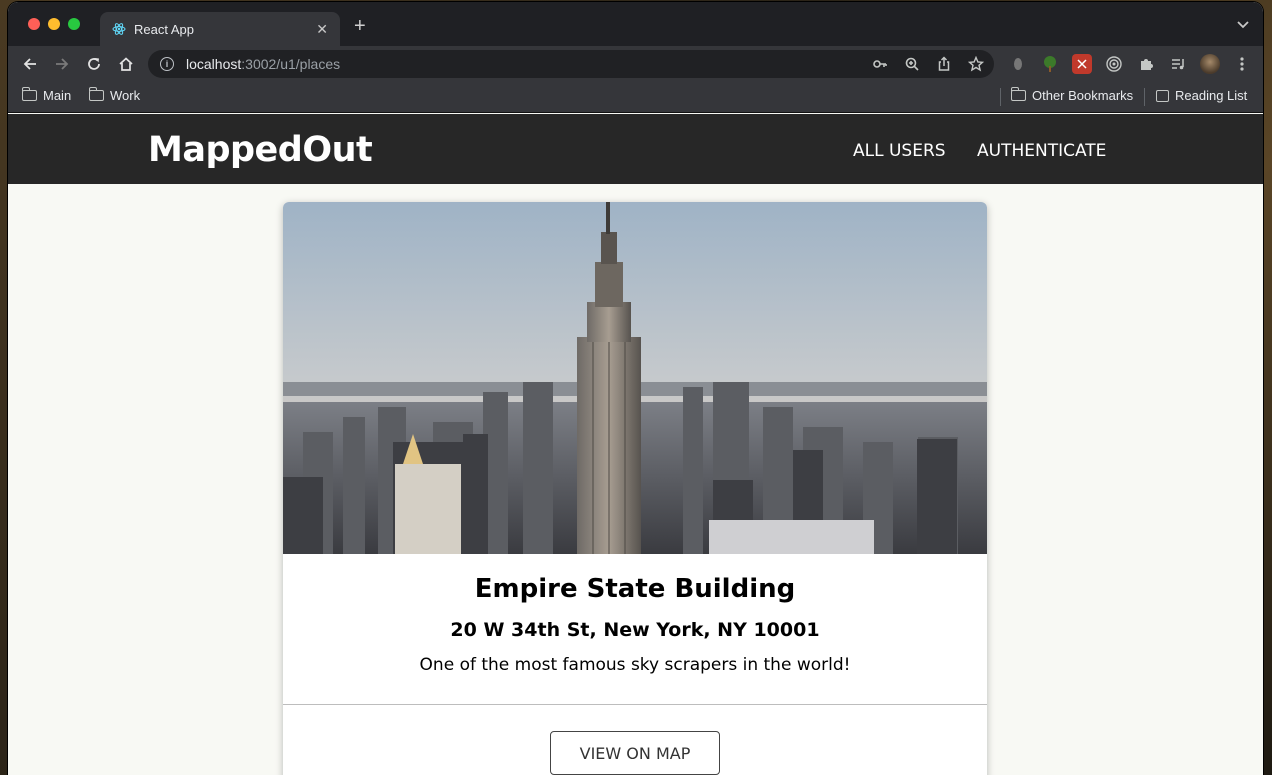 Image resolution: width=1272 pixels, height=775 pixels. Describe the element at coordinates (34, 24) in the screenshot. I see `close-window-button` at that location.